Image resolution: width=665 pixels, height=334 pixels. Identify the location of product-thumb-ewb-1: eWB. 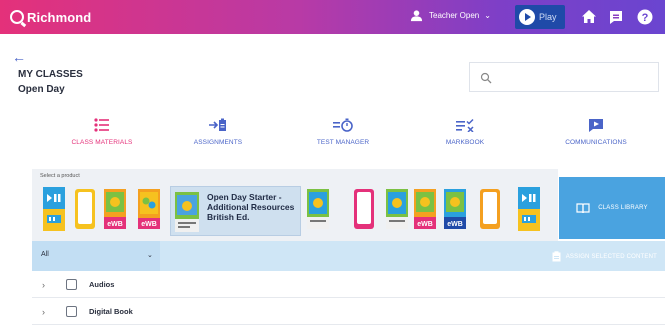
(115, 209).